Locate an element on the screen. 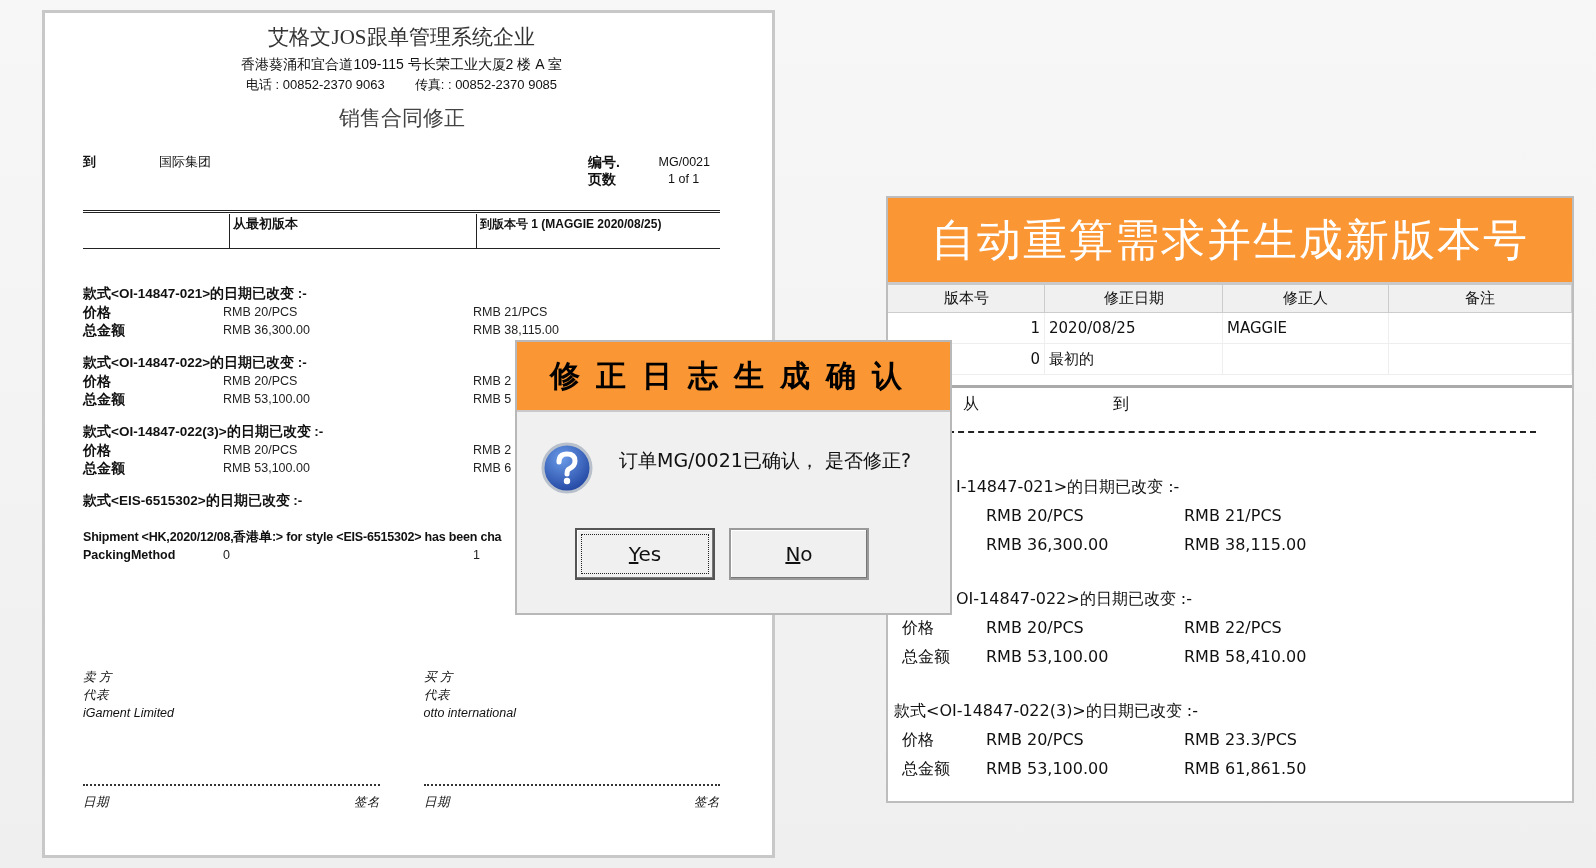 The width and height of the screenshot is (1596, 868). column-header: 版本号 is located at coordinates (966, 299).